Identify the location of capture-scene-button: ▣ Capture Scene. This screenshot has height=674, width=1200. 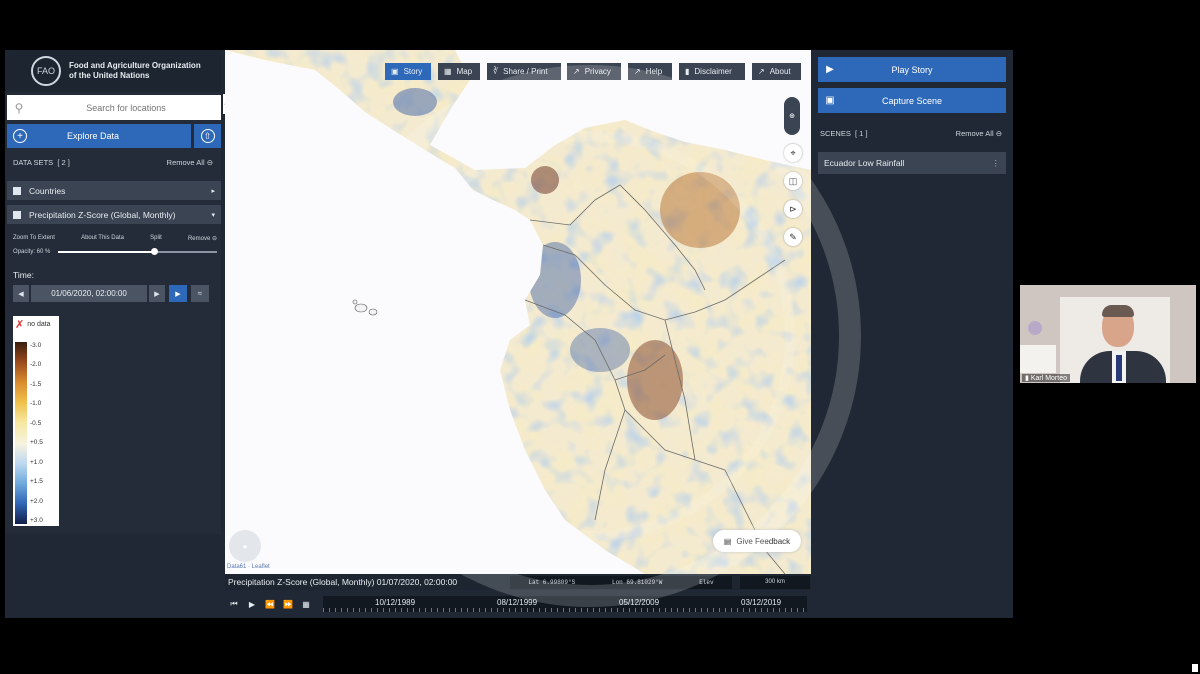
(912, 100).